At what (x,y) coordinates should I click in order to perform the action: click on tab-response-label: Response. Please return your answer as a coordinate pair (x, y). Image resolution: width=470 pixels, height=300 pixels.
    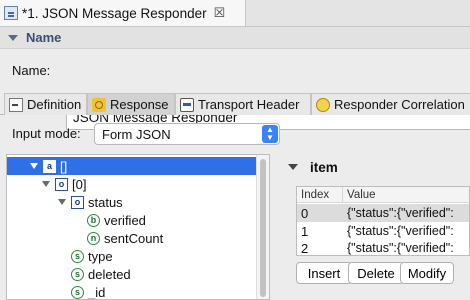
    Looking at the image, I should click on (139, 104).